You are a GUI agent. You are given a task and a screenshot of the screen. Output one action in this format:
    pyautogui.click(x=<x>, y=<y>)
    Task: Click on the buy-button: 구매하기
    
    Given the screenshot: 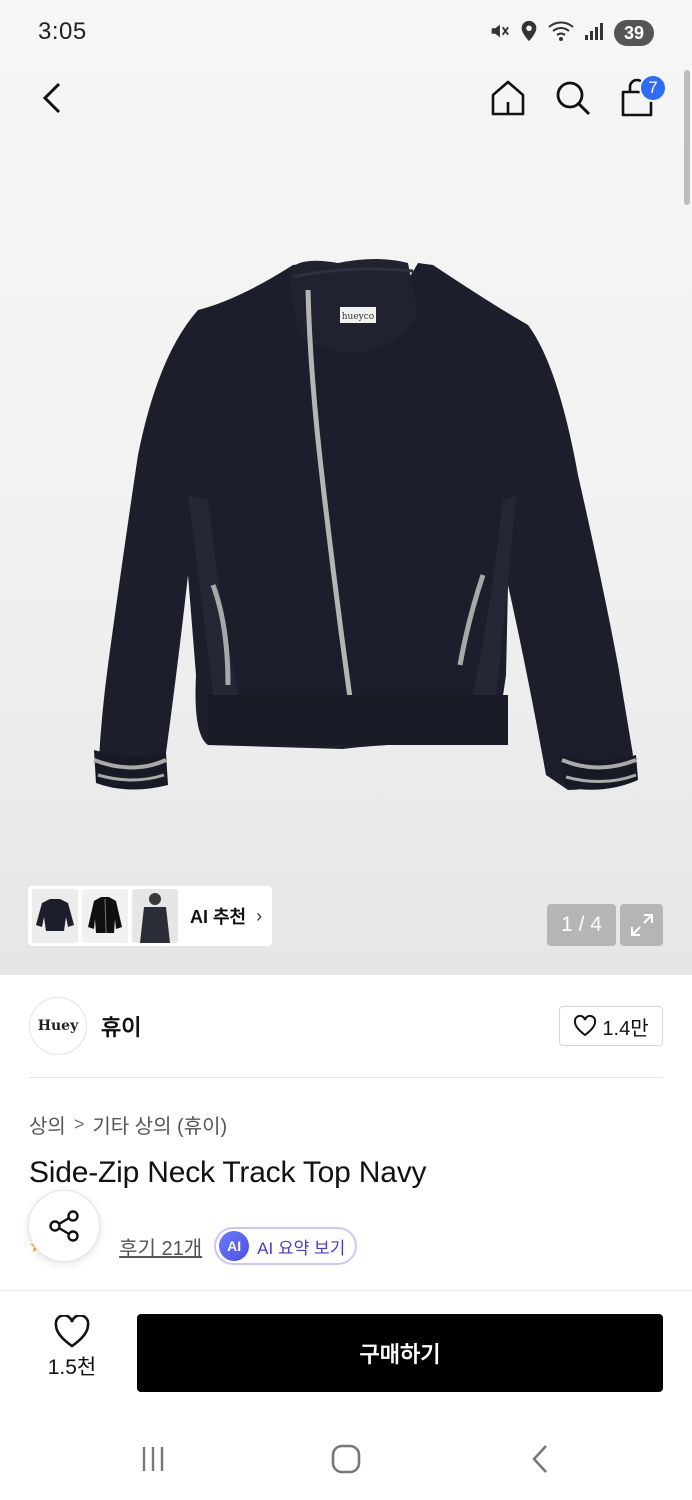 What is the action you would take?
    pyautogui.click(x=400, y=1353)
    